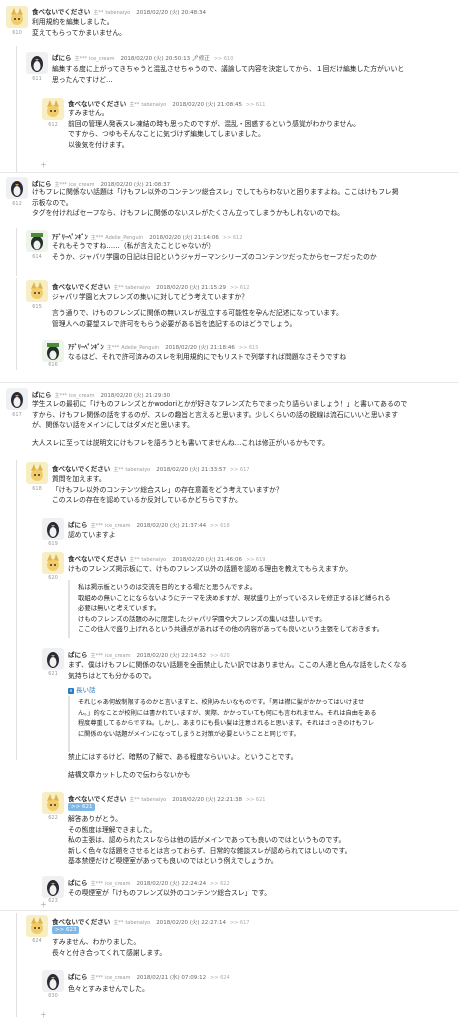  Describe the element at coordinates (82, 807) in the screenshot. I see `reply-anchor-badge: >> 621` at that location.